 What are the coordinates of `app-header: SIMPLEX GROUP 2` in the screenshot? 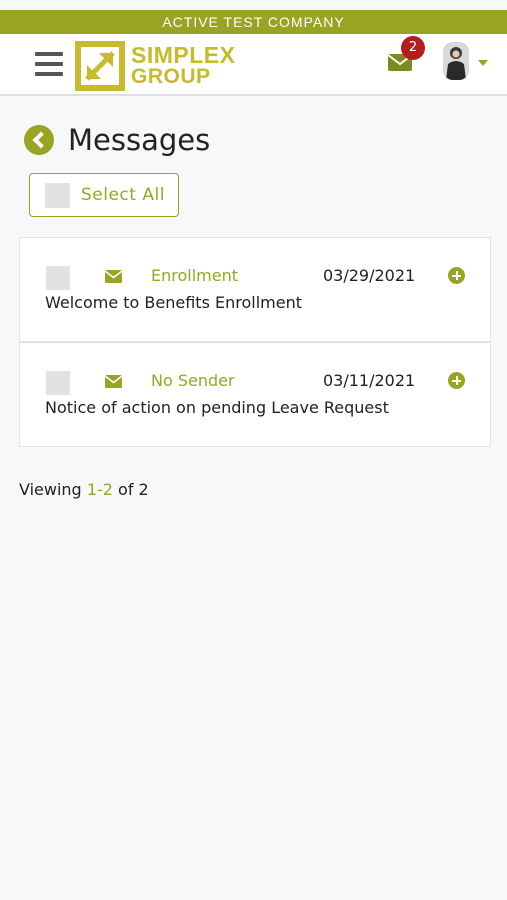 It's located at (253, 65).